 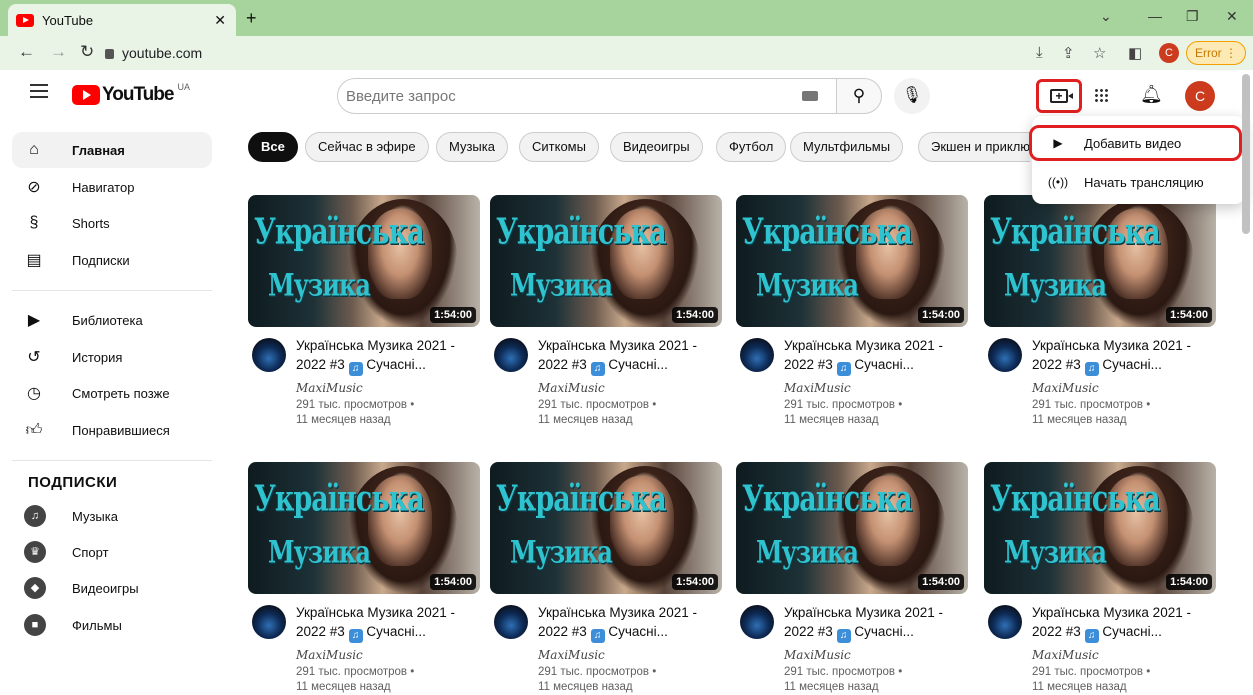 I want to click on tab-search-chevron-icon: ⌄, so click(x=1106, y=16).